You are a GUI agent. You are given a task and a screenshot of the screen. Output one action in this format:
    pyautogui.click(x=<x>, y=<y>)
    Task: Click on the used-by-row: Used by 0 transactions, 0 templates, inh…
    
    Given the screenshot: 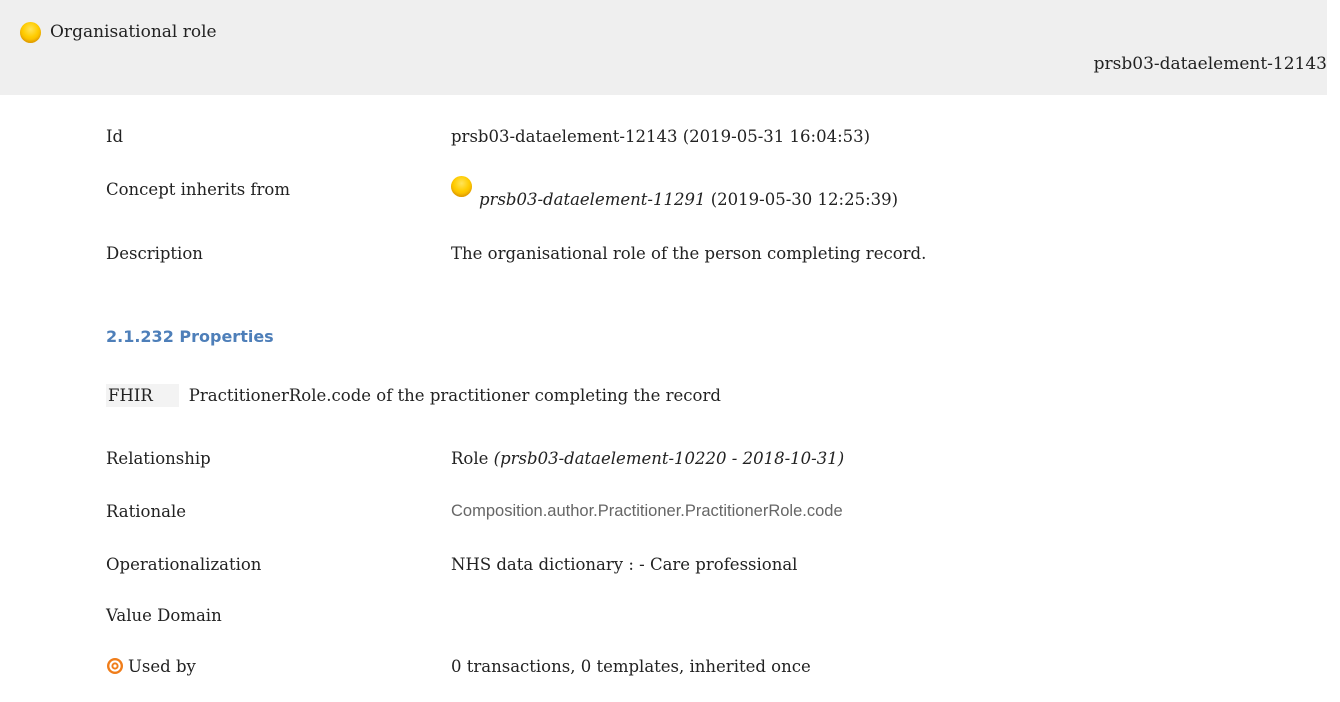 What is the action you would take?
    pyautogui.click(x=696, y=669)
    